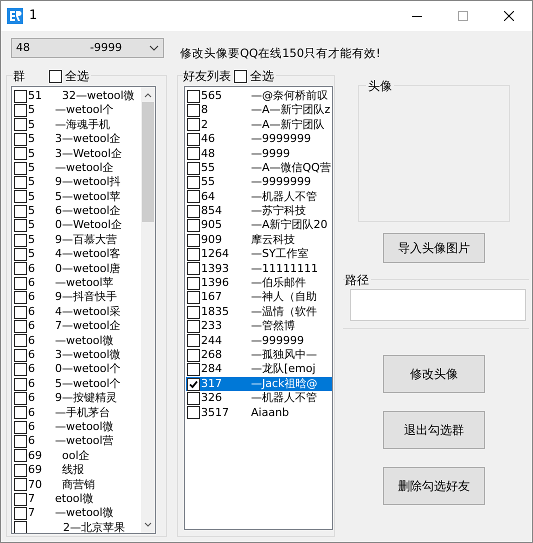 This screenshot has width=533, height=543. I want to click on list-item: 5 5—wetool苹, so click(77, 197).